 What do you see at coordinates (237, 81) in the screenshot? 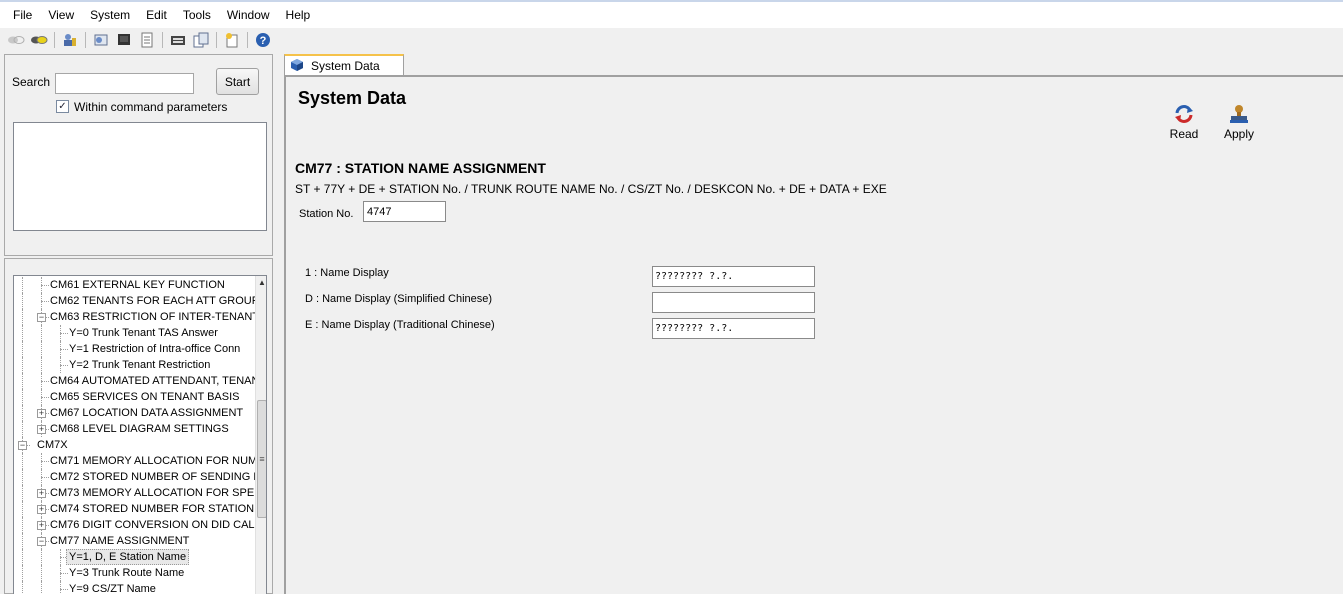
I see `start-button: Start` at bounding box center [237, 81].